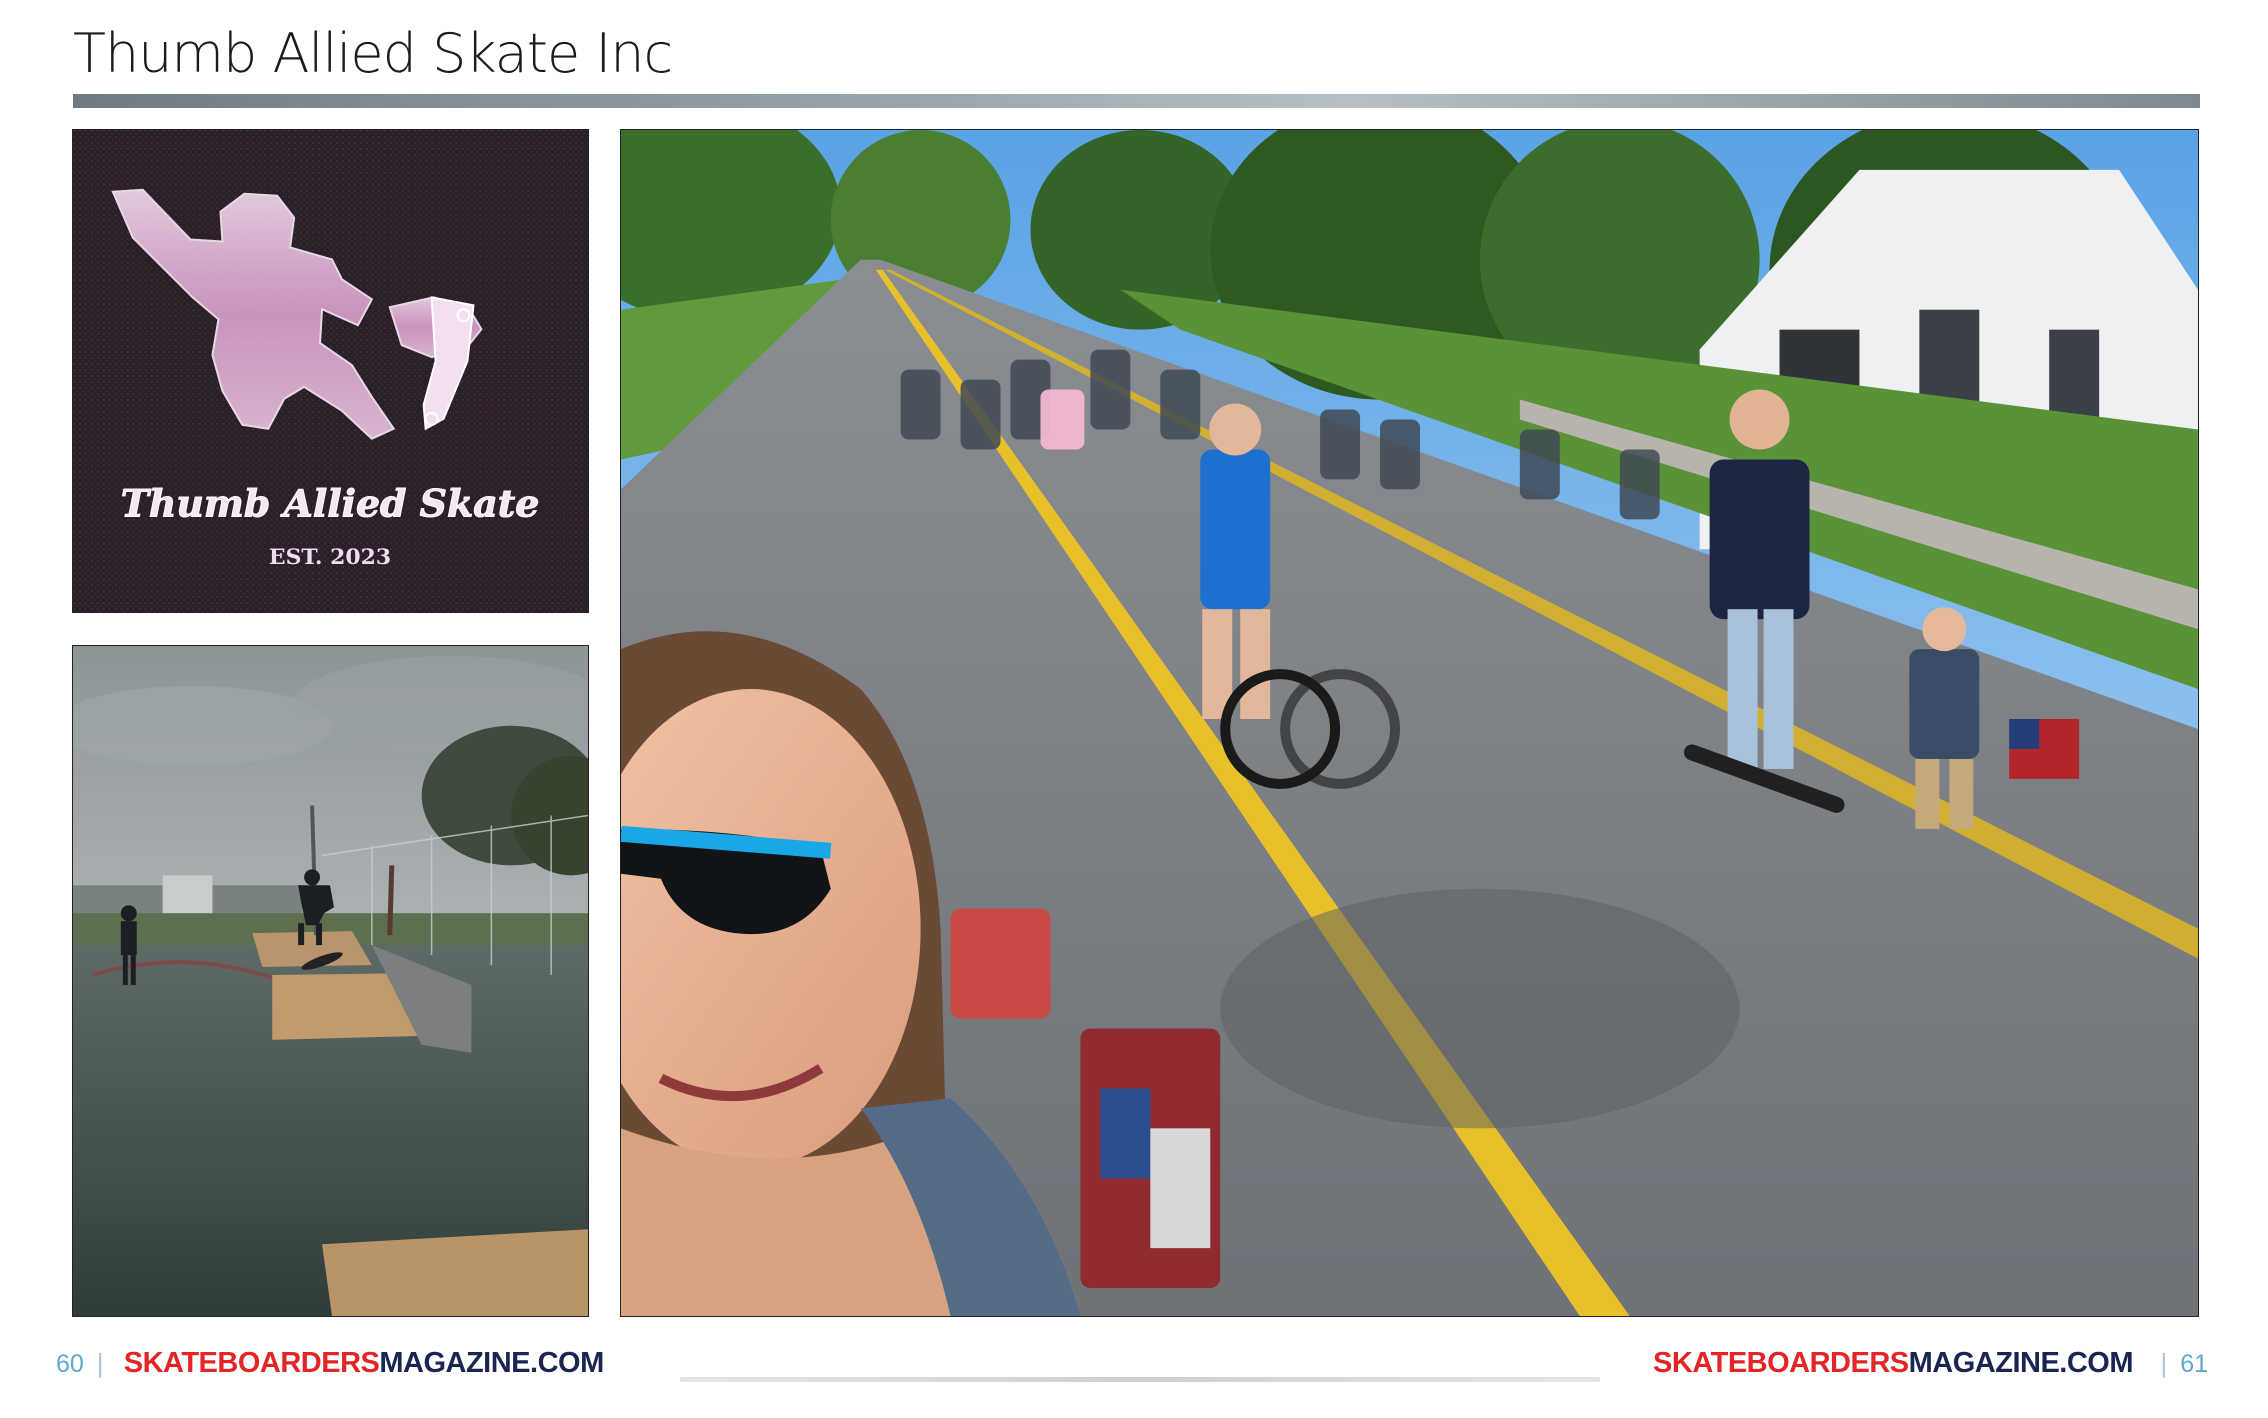 The height and width of the screenshot is (1418, 2268). I want to click on footer-right: SKATEBOARDERSMAGAZINE.COM | 61, so click(1930, 1363).